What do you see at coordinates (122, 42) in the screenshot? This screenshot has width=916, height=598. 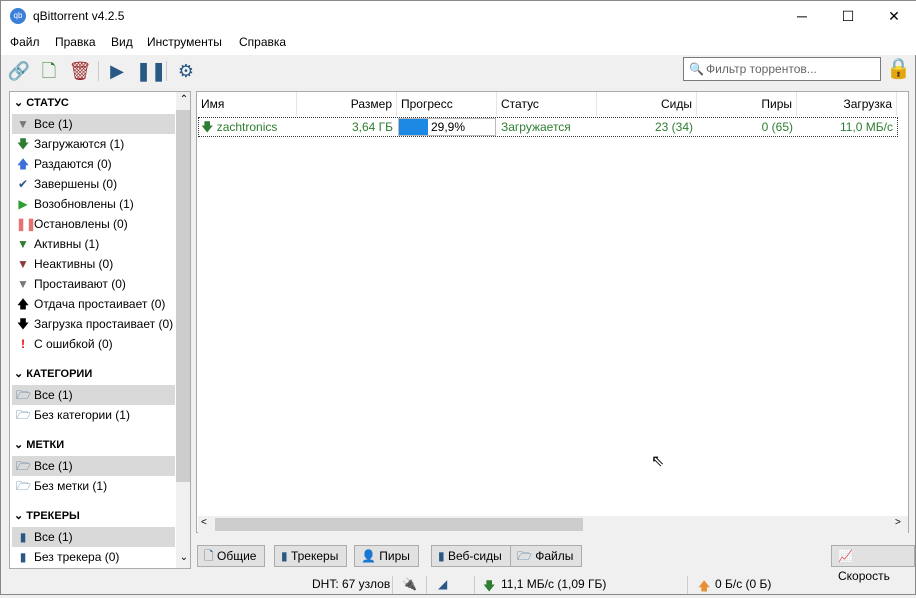 I see `menu-view: Вид` at bounding box center [122, 42].